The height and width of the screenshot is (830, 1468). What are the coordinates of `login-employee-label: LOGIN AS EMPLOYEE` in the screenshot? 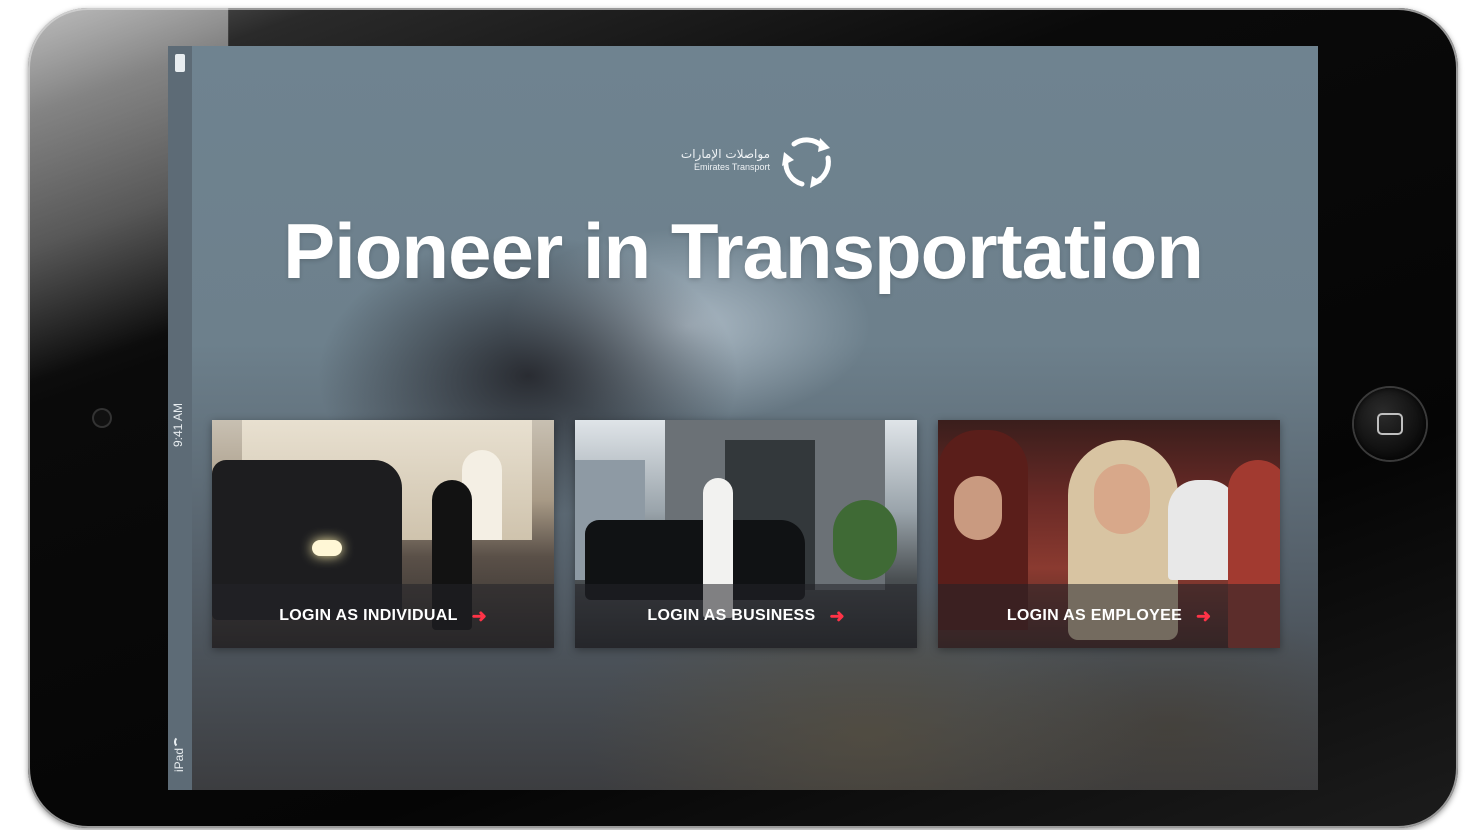 It's located at (1094, 615).